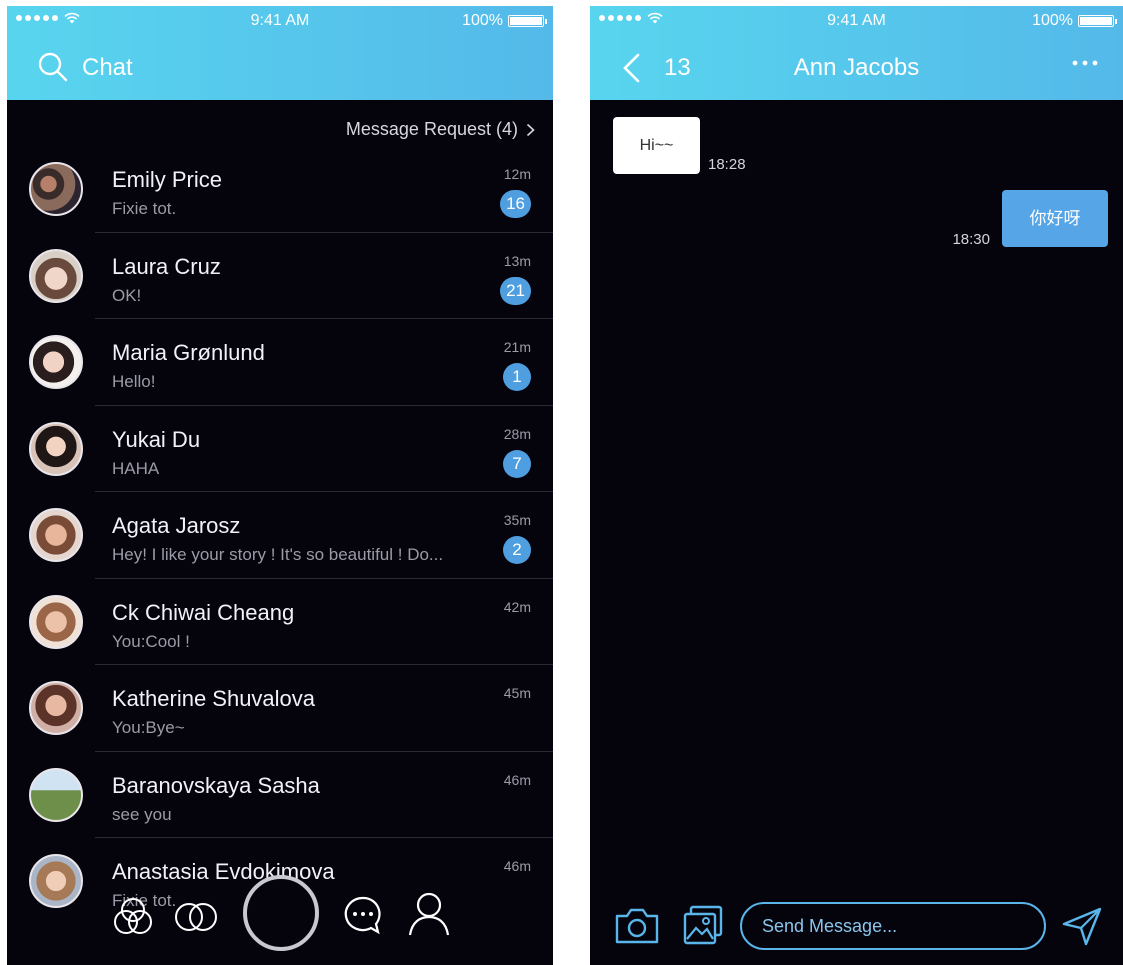 Image resolution: width=1123 pixels, height=965 pixels. What do you see at coordinates (1055, 218) in the screenshot?
I see `outgoing-message-bubble: 你好呀` at bounding box center [1055, 218].